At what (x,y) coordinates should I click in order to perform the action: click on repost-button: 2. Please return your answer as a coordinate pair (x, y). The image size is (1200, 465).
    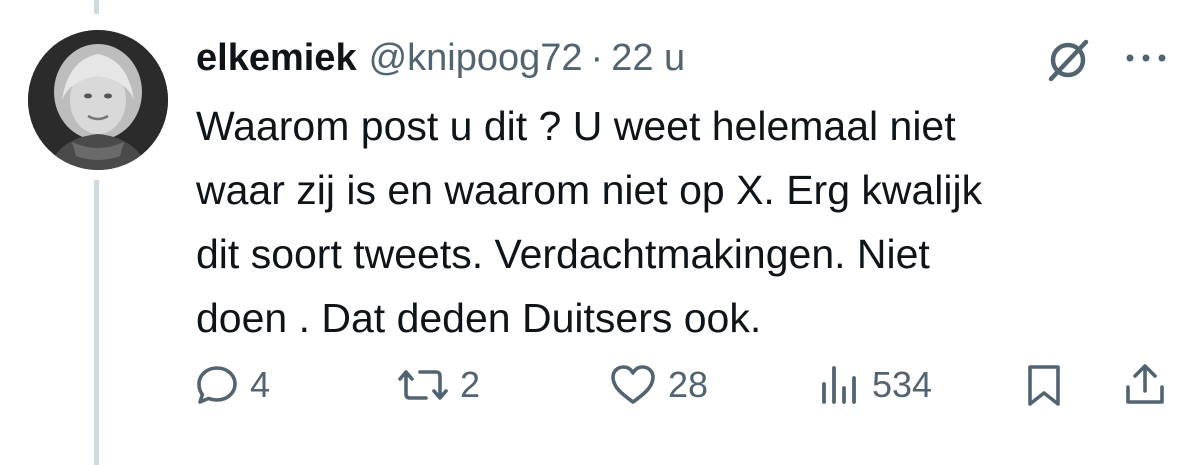
    Looking at the image, I should click on (438, 385).